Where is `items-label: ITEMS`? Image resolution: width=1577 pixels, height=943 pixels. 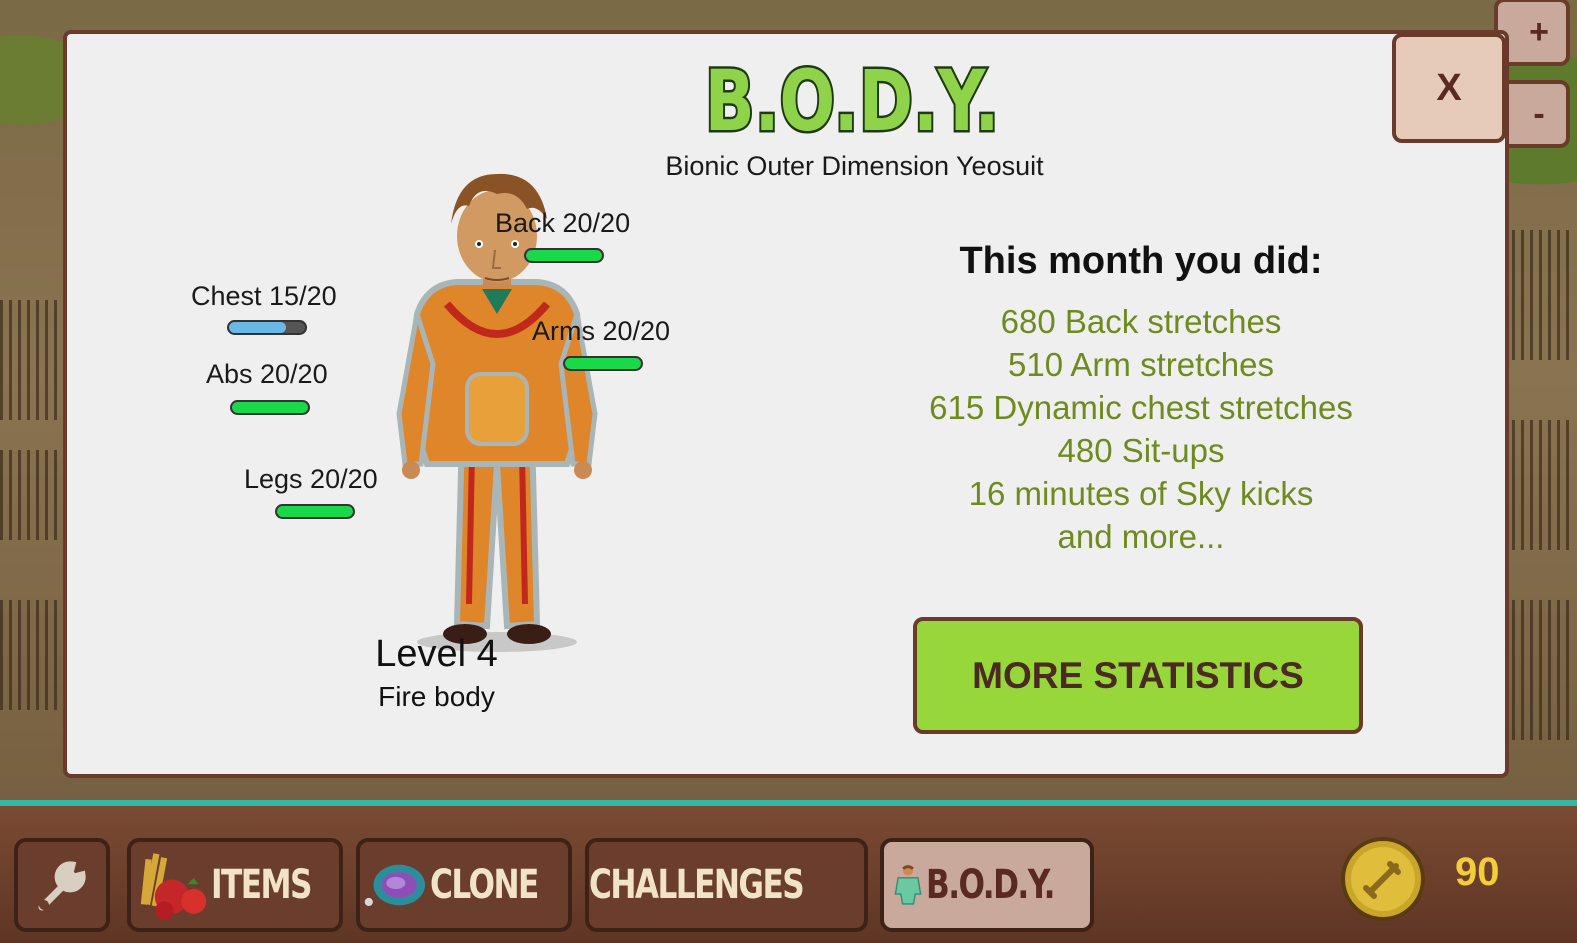 items-label: ITEMS is located at coordinates (261, 885).